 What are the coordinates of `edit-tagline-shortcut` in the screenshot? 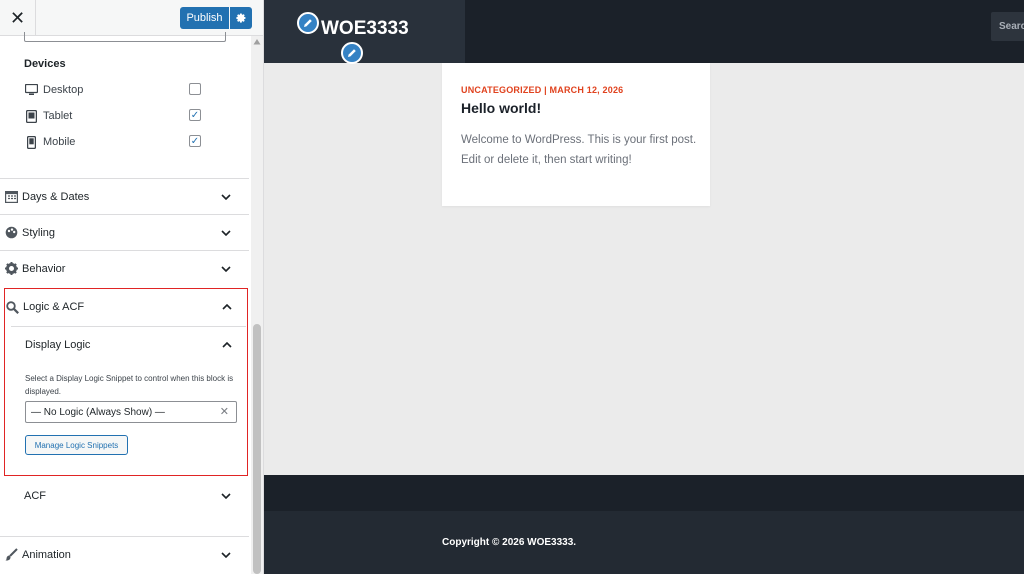 It's located at (352, 53).